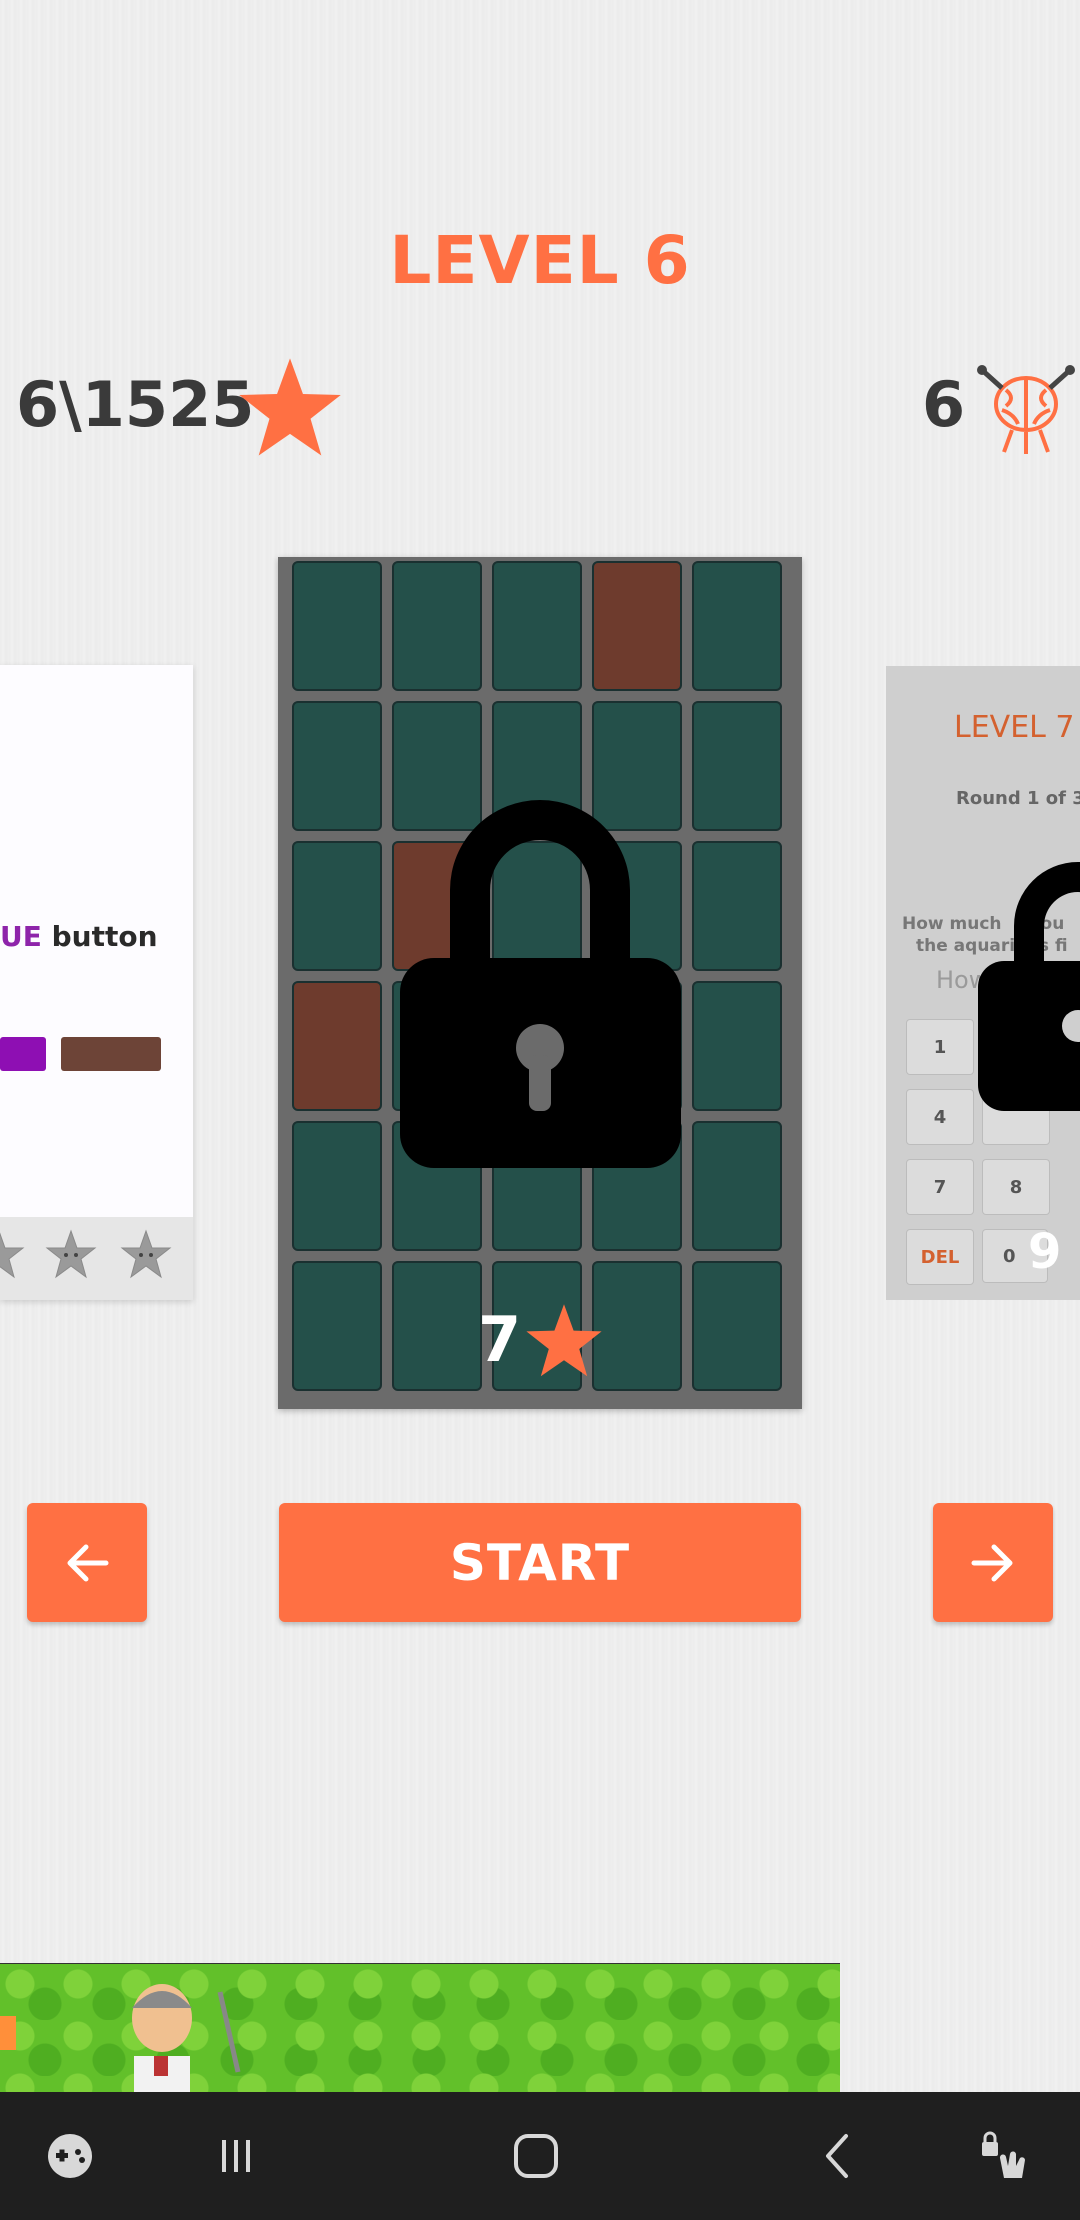  What do you see at coordinates (135, 404) in the screenshot?
I see `star-score: 6\1525` at bounding box center [135, 404].